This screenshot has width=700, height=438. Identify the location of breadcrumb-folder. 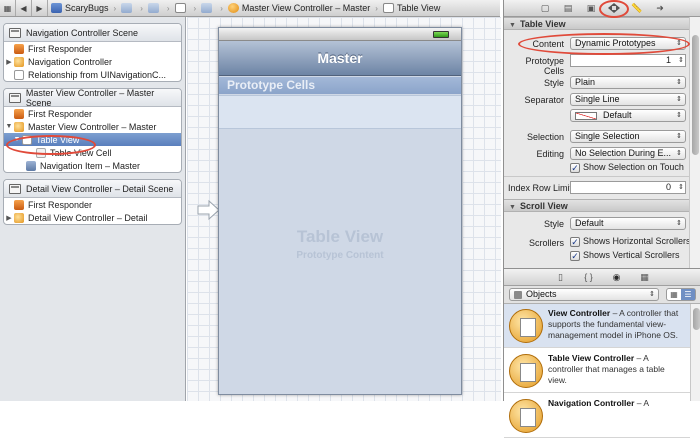
(128, 8).